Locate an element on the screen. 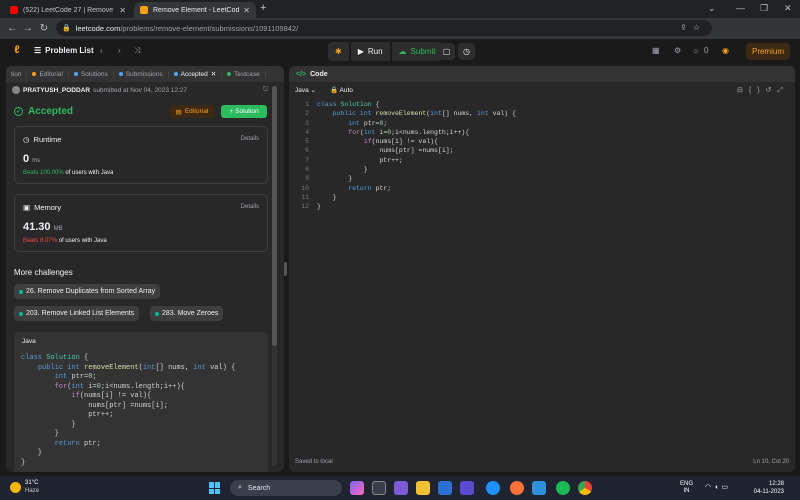 The width and height of the screenshot is (800, 500). challenge-chip: 283. Move Zeroes is located at coordinates (187, 313).